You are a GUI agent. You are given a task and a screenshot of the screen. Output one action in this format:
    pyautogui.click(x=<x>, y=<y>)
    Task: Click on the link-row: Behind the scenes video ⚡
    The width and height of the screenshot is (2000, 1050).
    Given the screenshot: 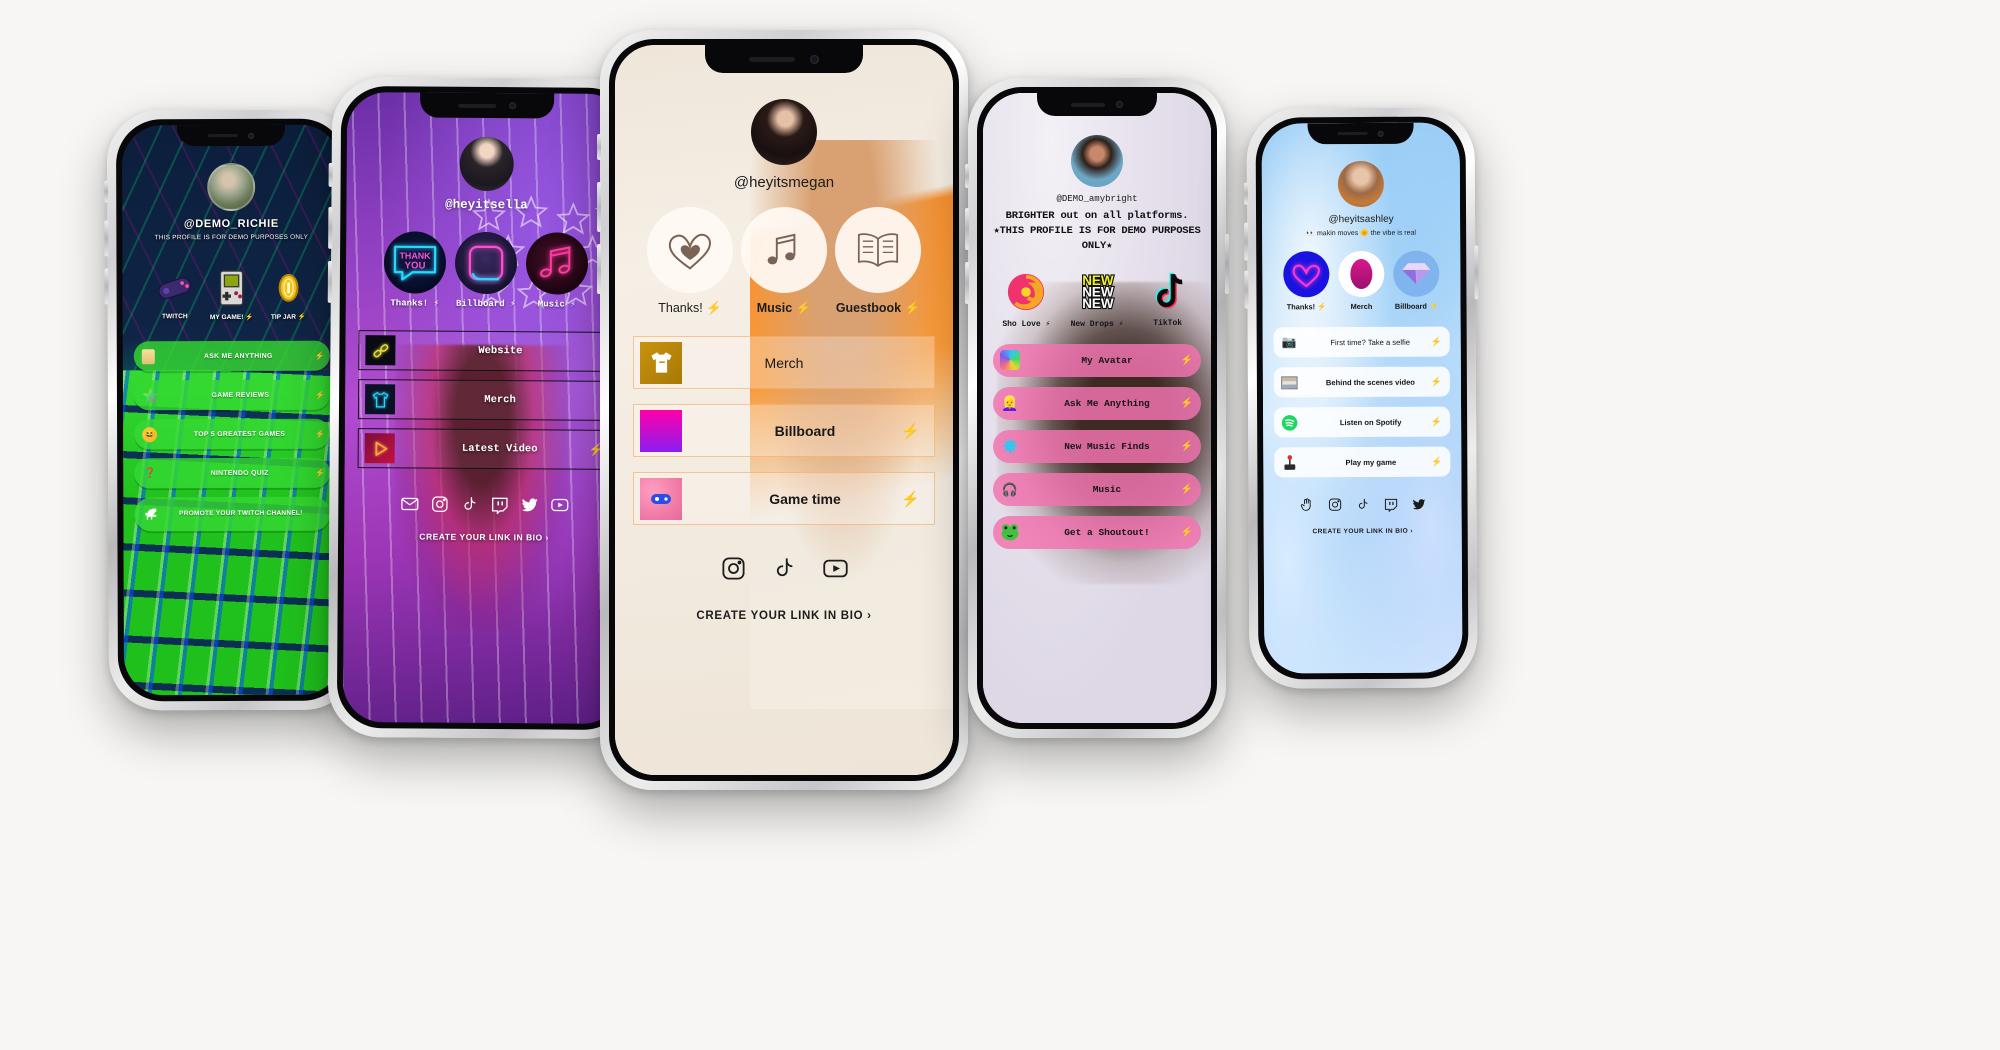 What is the action you would take?
    pyautogui.click(x=1361, y=382)
    